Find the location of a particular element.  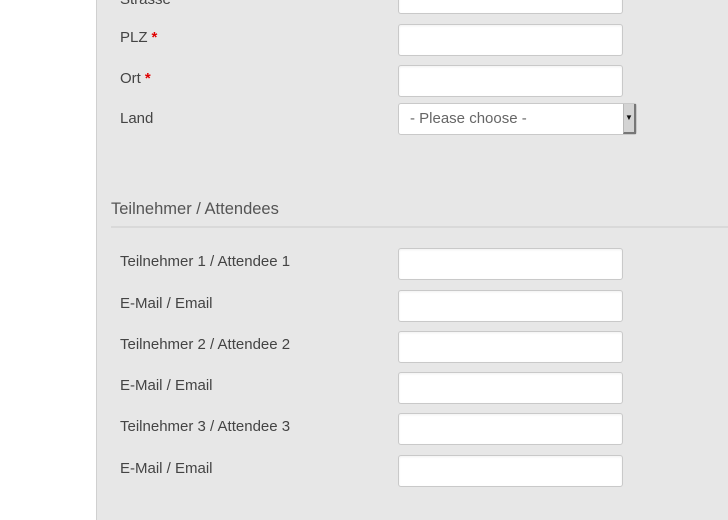

attendee-1-label: Teilnehmer 1 / Attendee 1 is located at coordinates (205, 261).